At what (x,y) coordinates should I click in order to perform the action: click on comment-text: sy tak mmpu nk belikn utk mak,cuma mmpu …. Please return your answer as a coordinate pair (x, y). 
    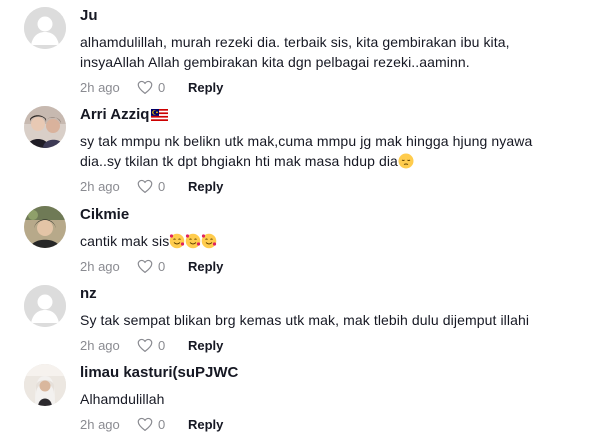
    Looking at the image, I should click on (306, 151).